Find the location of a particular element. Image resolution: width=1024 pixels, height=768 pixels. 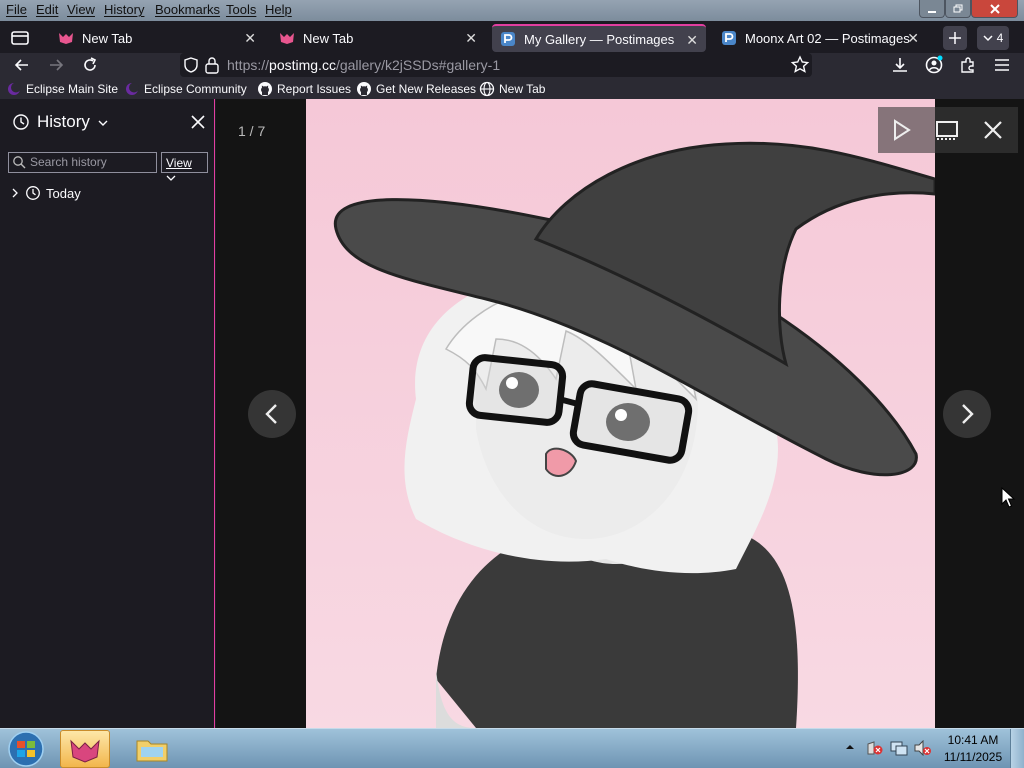

globe-icon is located at coordinates (487, 89).